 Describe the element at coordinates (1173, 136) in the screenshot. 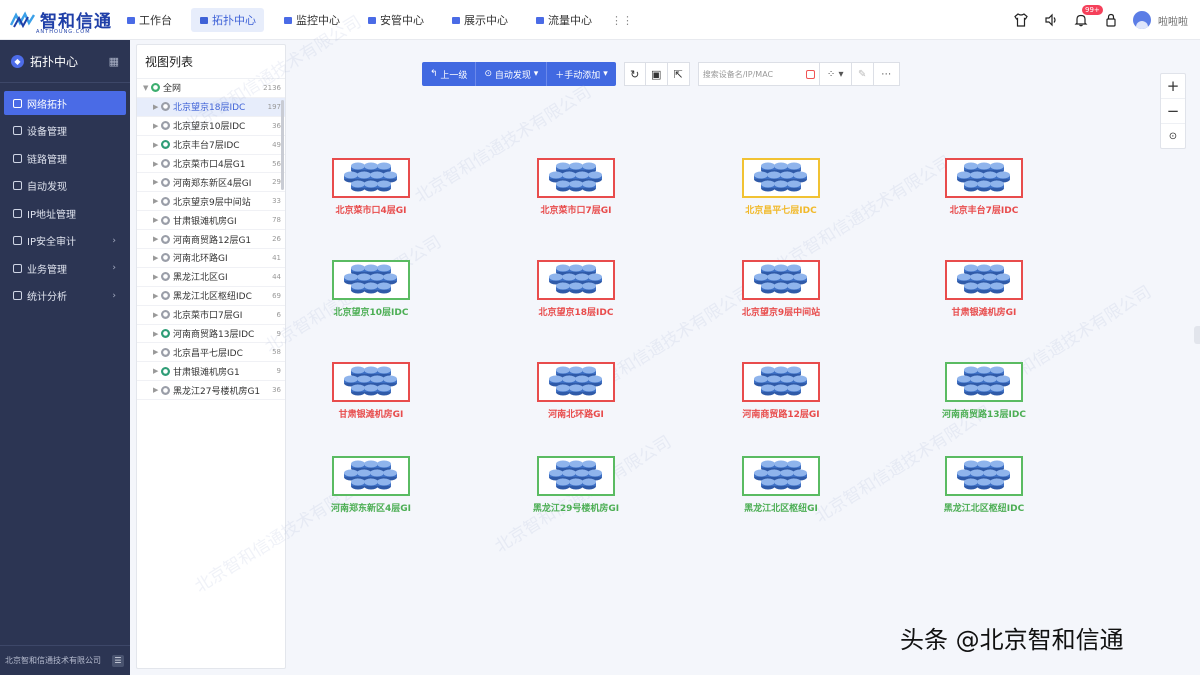

I see `fit-view-button: ⊙` at that location.